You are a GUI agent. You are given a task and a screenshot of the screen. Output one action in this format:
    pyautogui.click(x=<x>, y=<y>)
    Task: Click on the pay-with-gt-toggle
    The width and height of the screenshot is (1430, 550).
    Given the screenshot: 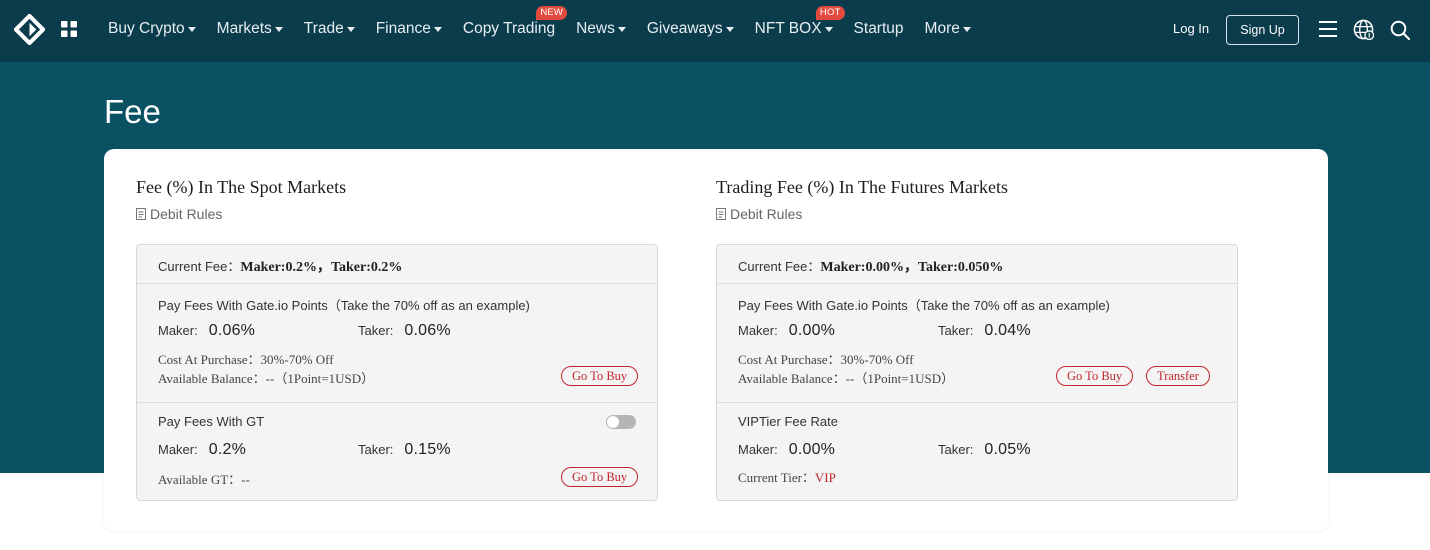 What is the action you would take?
    pyautogui.click(x=621, y=422)
    